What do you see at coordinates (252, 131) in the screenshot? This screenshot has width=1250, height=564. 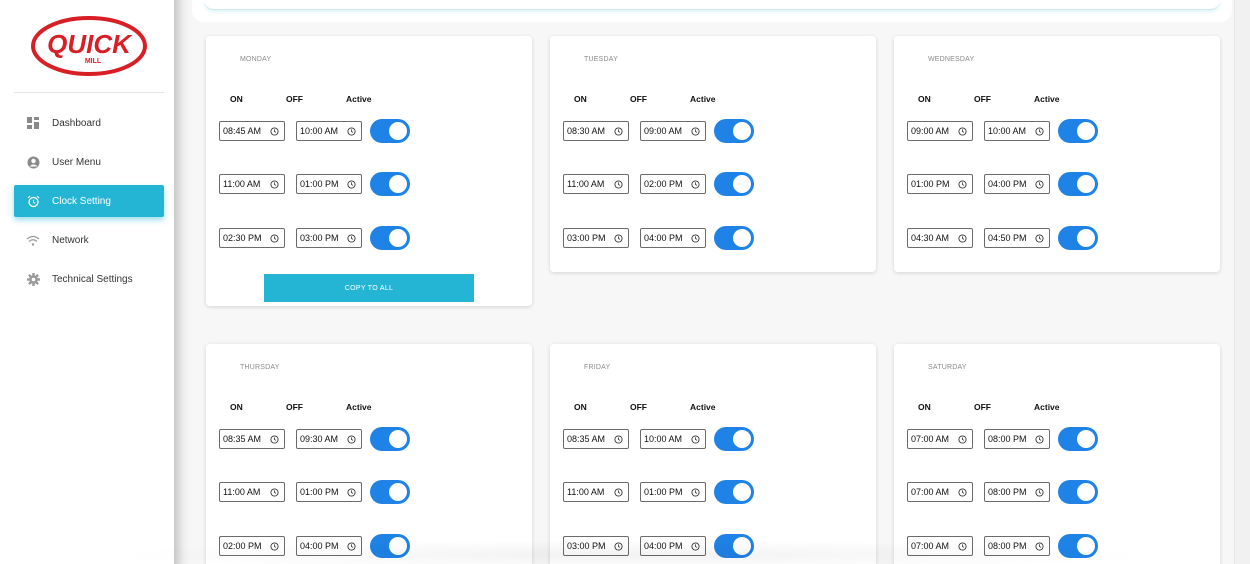 I see `on-time-input: 08:45 AM` at bounding box center [252, 131].